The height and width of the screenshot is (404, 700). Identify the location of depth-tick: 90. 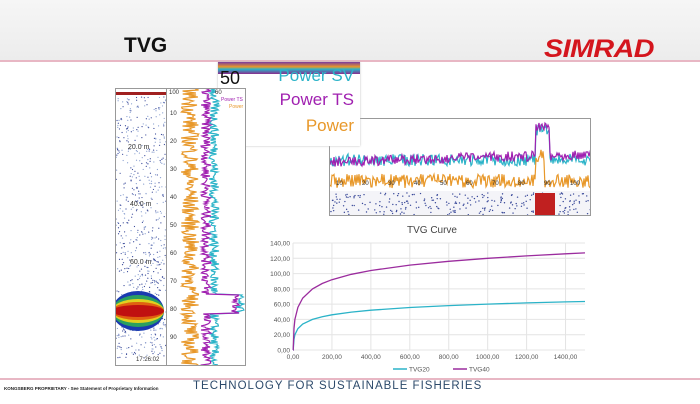
(173, 338).